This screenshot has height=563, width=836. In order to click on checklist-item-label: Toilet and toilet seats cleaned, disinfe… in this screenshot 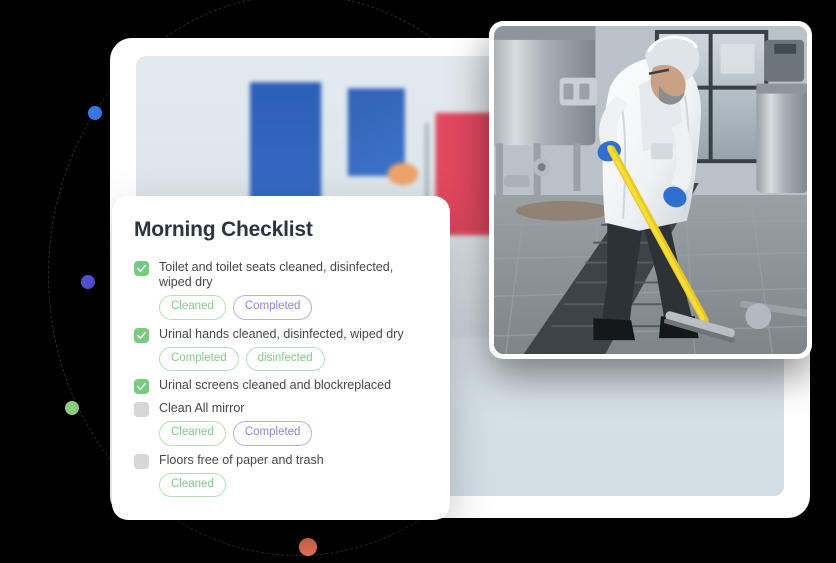, I will do `click(276, 274)`.